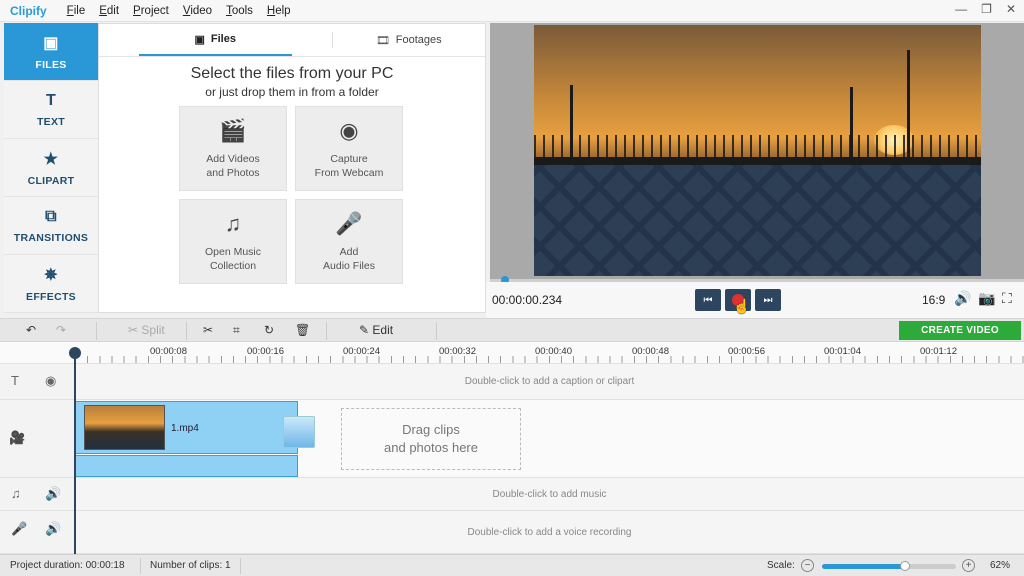 The width and height of the screenshot is (1024, 576). Describe the element at coordinates (37, 439) in the screenshot. I see `video-track-header: 🎥` at that location.